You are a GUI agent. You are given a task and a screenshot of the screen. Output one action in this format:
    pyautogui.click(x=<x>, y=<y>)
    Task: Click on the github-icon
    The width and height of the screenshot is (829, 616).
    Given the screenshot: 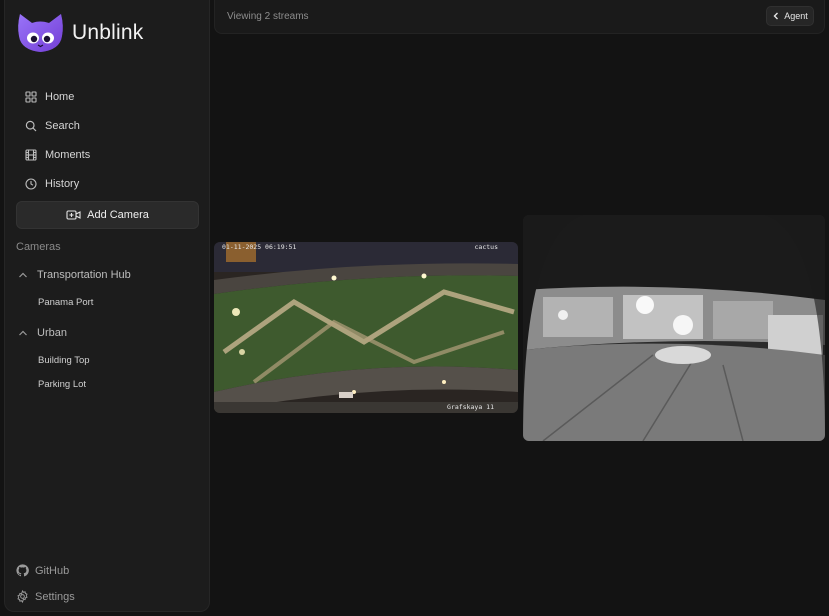 What is the action you would take?
    pyautogui.click(x=22, y=570)
    